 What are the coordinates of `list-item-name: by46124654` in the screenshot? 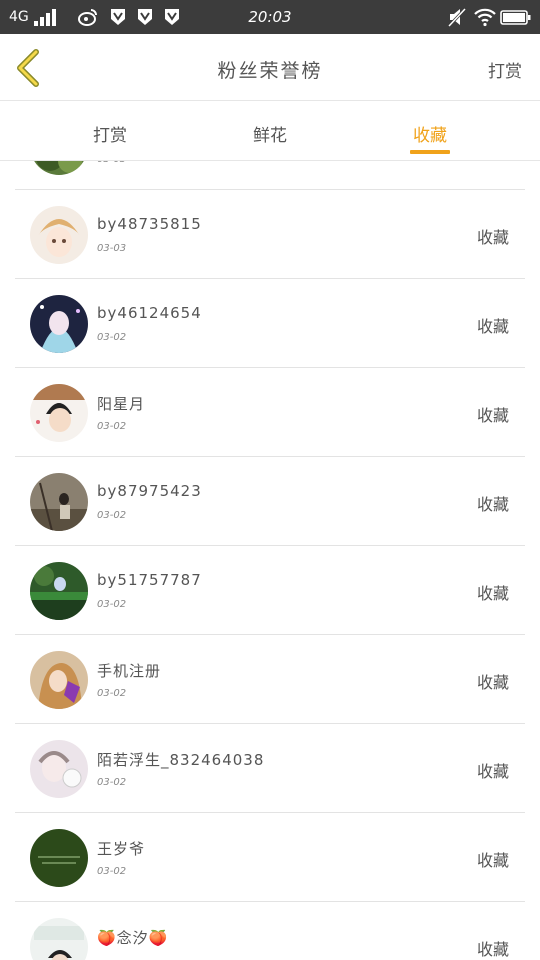 It's located at (149, 313).